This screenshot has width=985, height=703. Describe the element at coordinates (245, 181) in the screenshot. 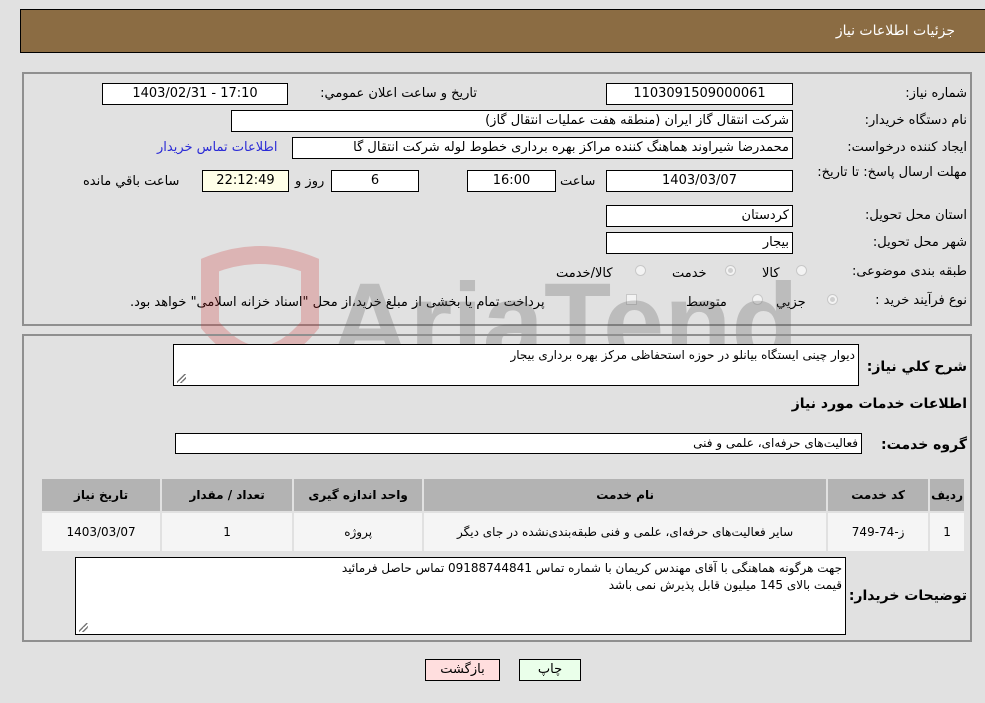

I see `time-remaining-field: 22:12:49` at that location.